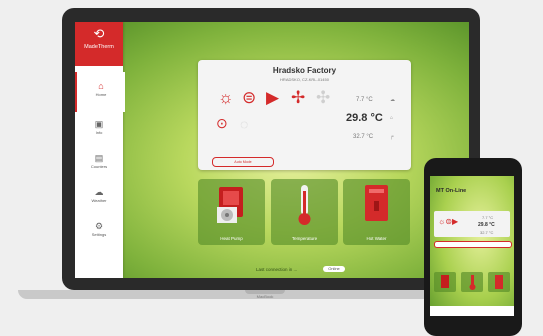 The height and width of the screenshot is (336, 543). I want to click on water-temp: 32.7 °C, so click(363, 137).